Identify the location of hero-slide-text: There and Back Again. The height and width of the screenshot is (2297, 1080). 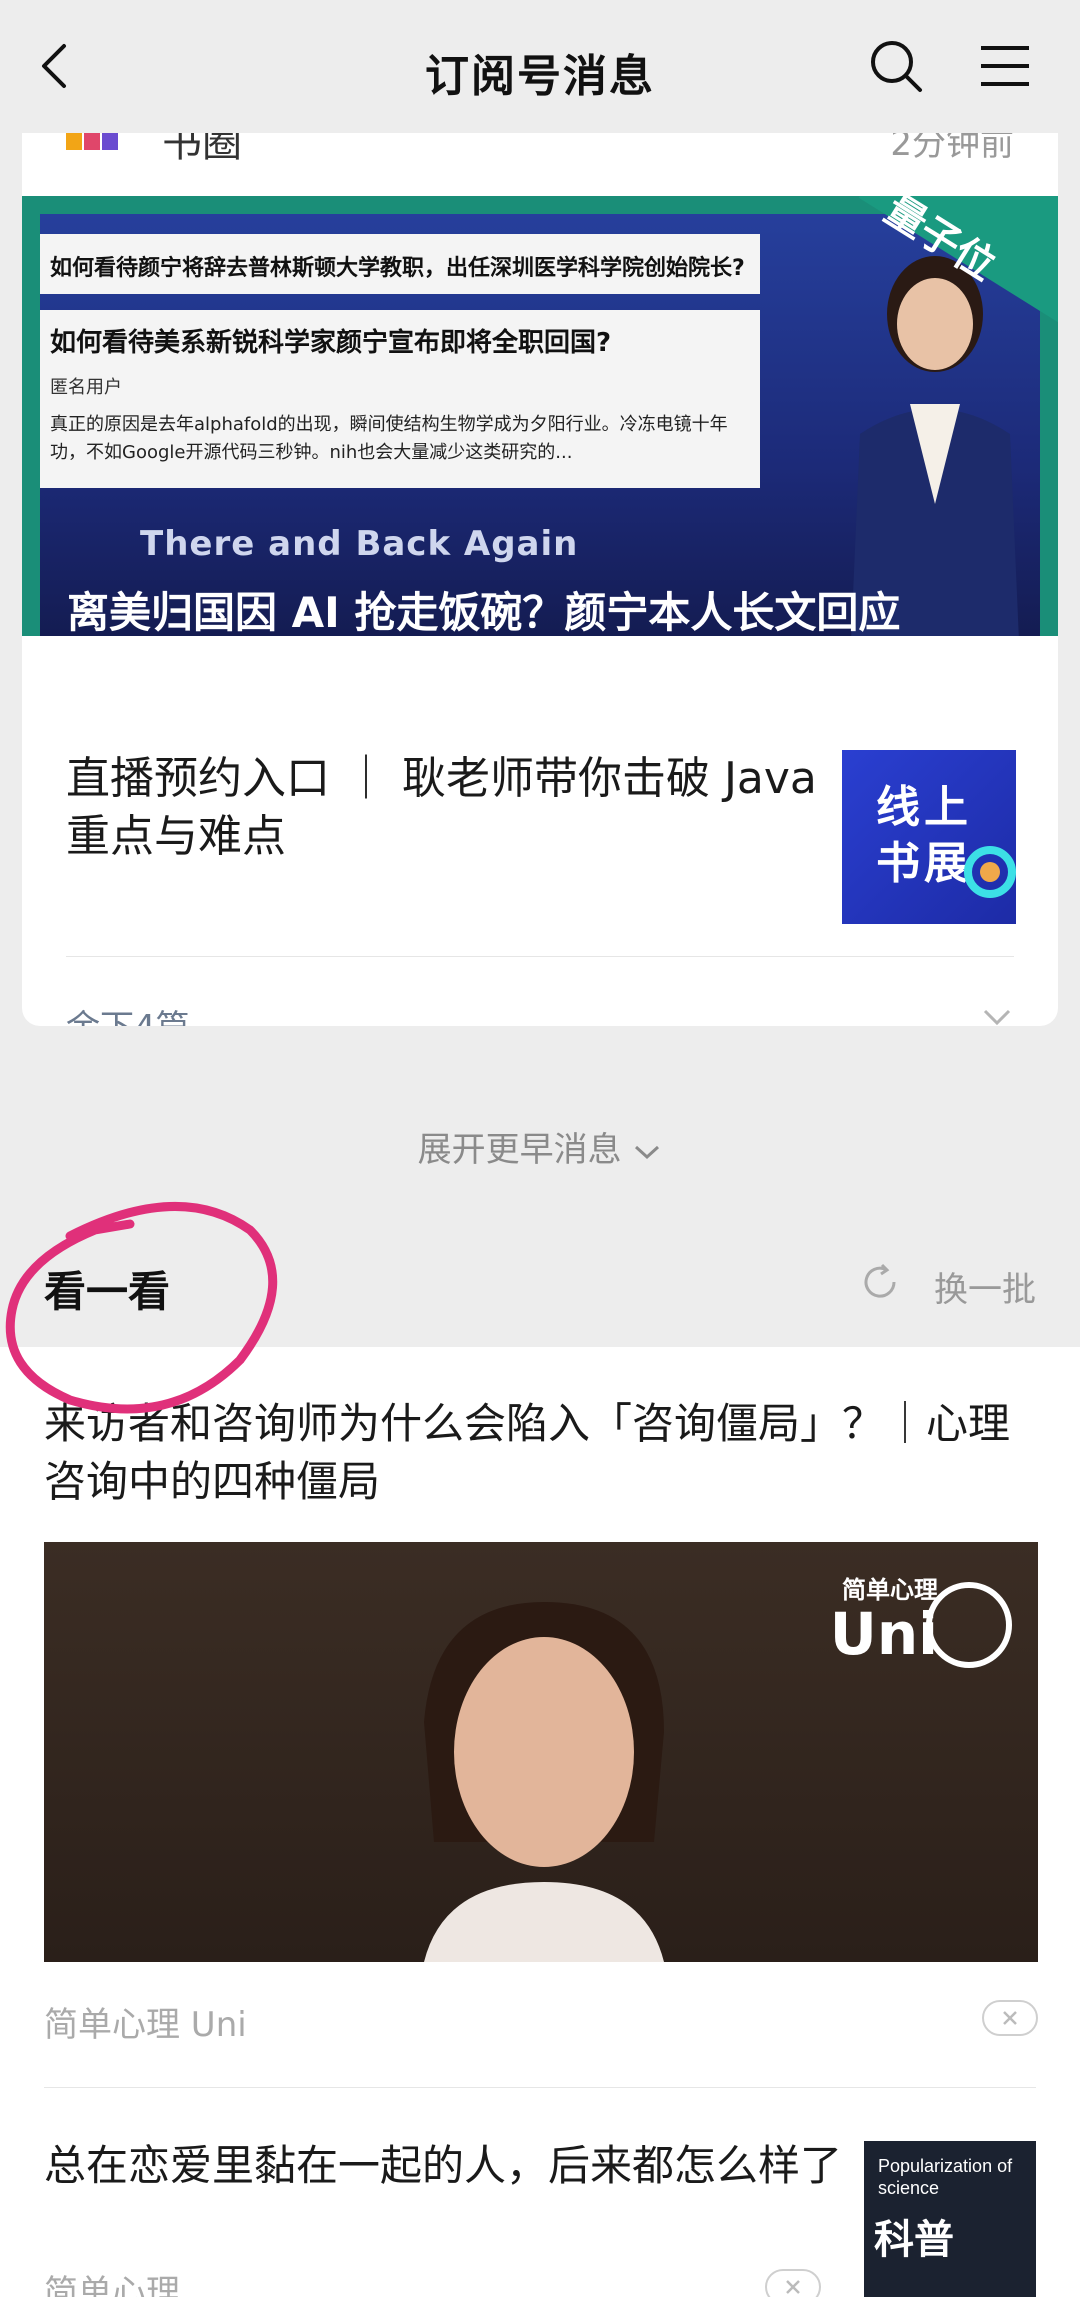
(359, 544).